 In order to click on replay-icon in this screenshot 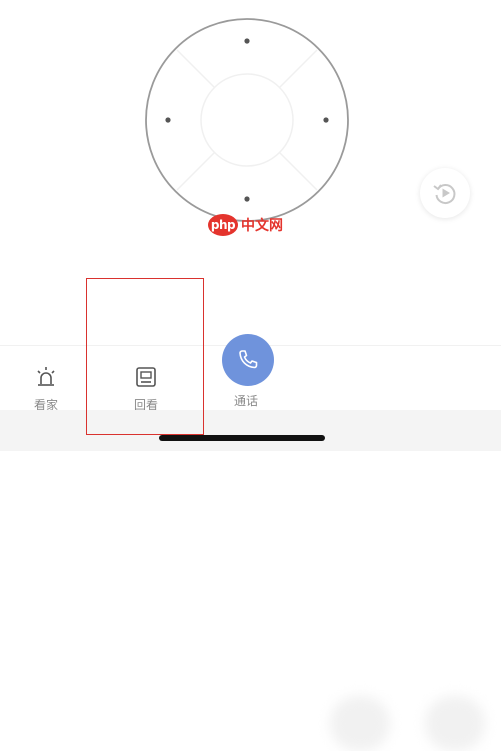, I will do `click(444, 194)`.